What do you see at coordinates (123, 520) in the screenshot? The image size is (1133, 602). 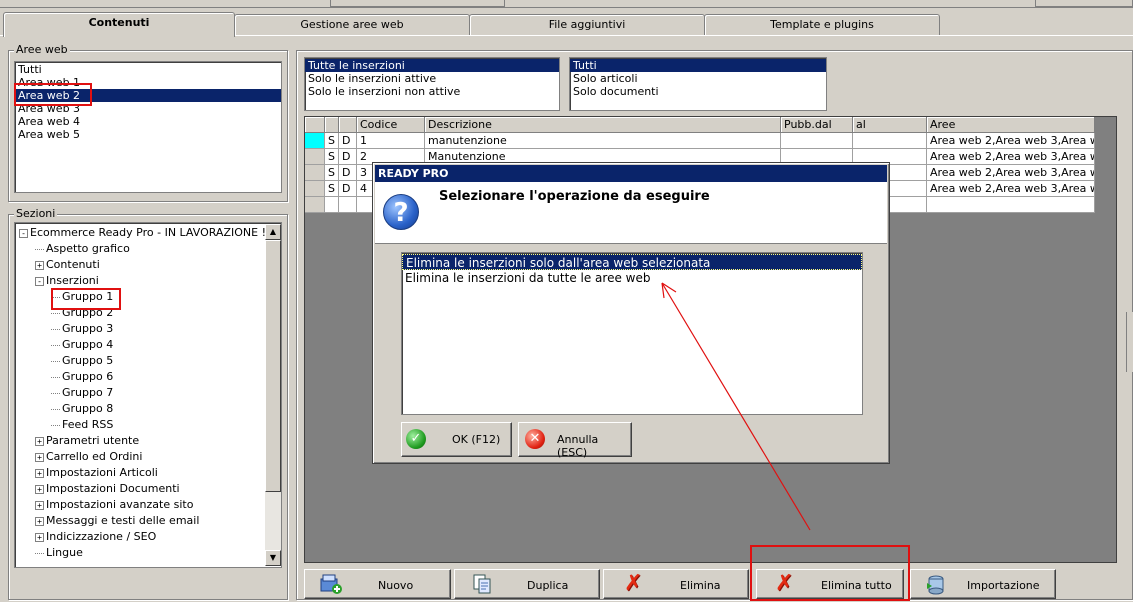 I see `tree-node-label: Messaggi e testi delle email` at bounding box center [123, 520].